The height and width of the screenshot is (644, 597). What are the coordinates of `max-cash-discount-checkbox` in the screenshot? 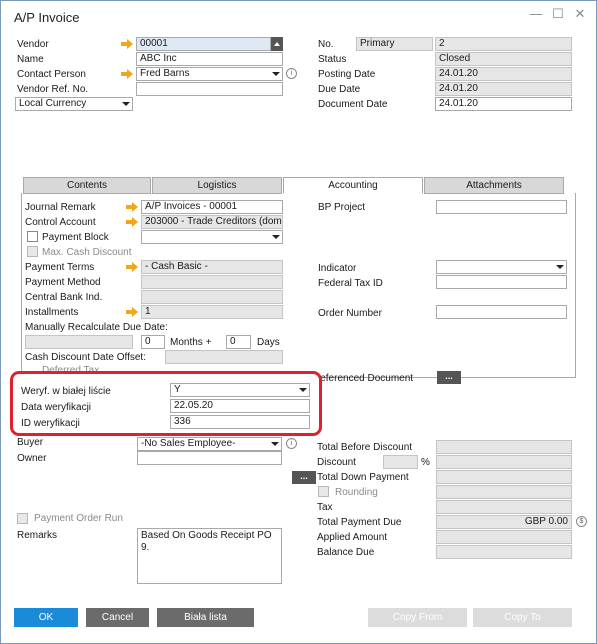 It's located at (32, 251).